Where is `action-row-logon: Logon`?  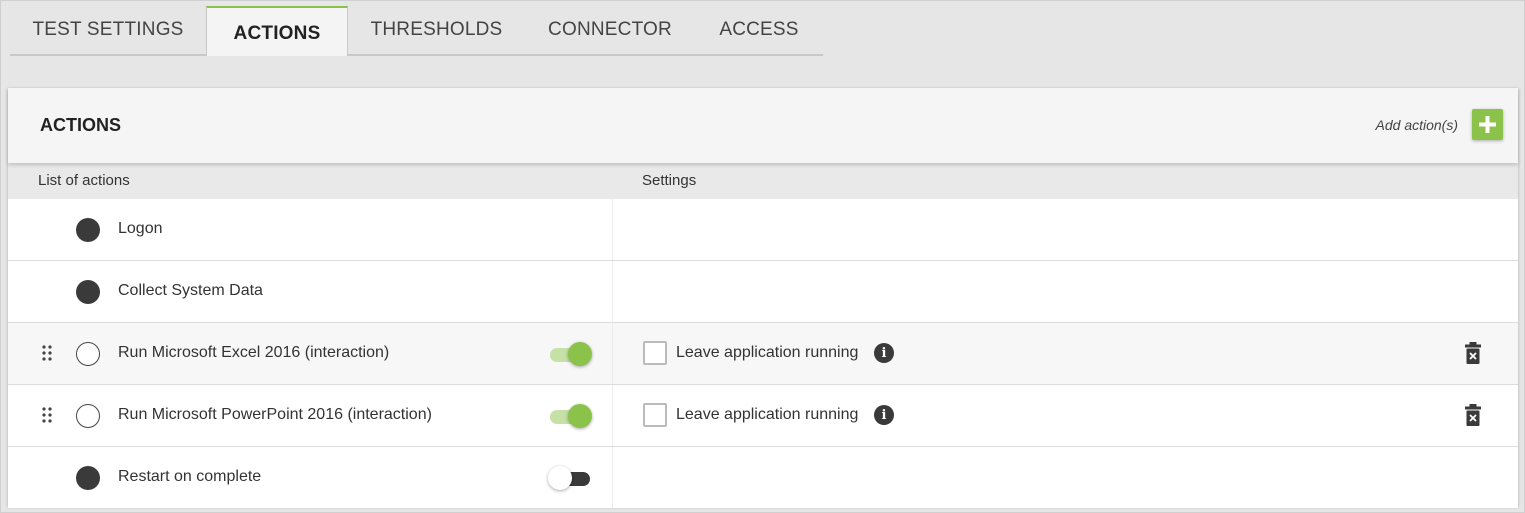
action-row-logon: Logon is located at coordinates (763, 230).